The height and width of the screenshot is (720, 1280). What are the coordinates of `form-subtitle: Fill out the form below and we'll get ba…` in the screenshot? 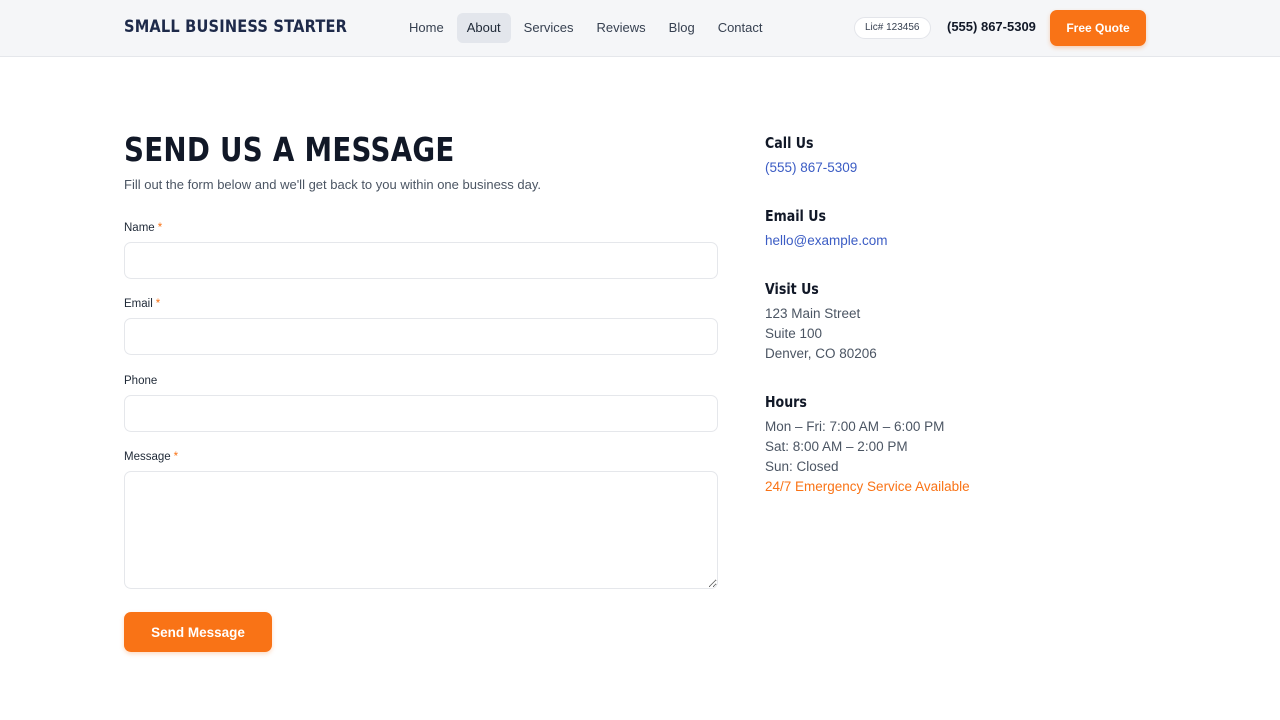 It's located at (333, 184).